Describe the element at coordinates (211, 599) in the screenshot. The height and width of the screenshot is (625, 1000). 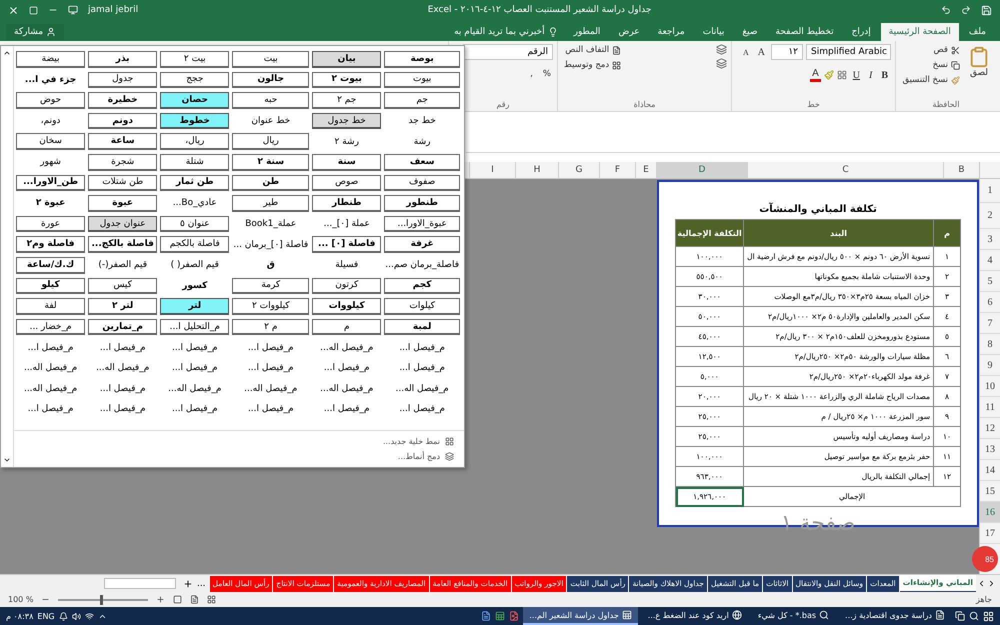
I see `page-break-view-icon` at that location.